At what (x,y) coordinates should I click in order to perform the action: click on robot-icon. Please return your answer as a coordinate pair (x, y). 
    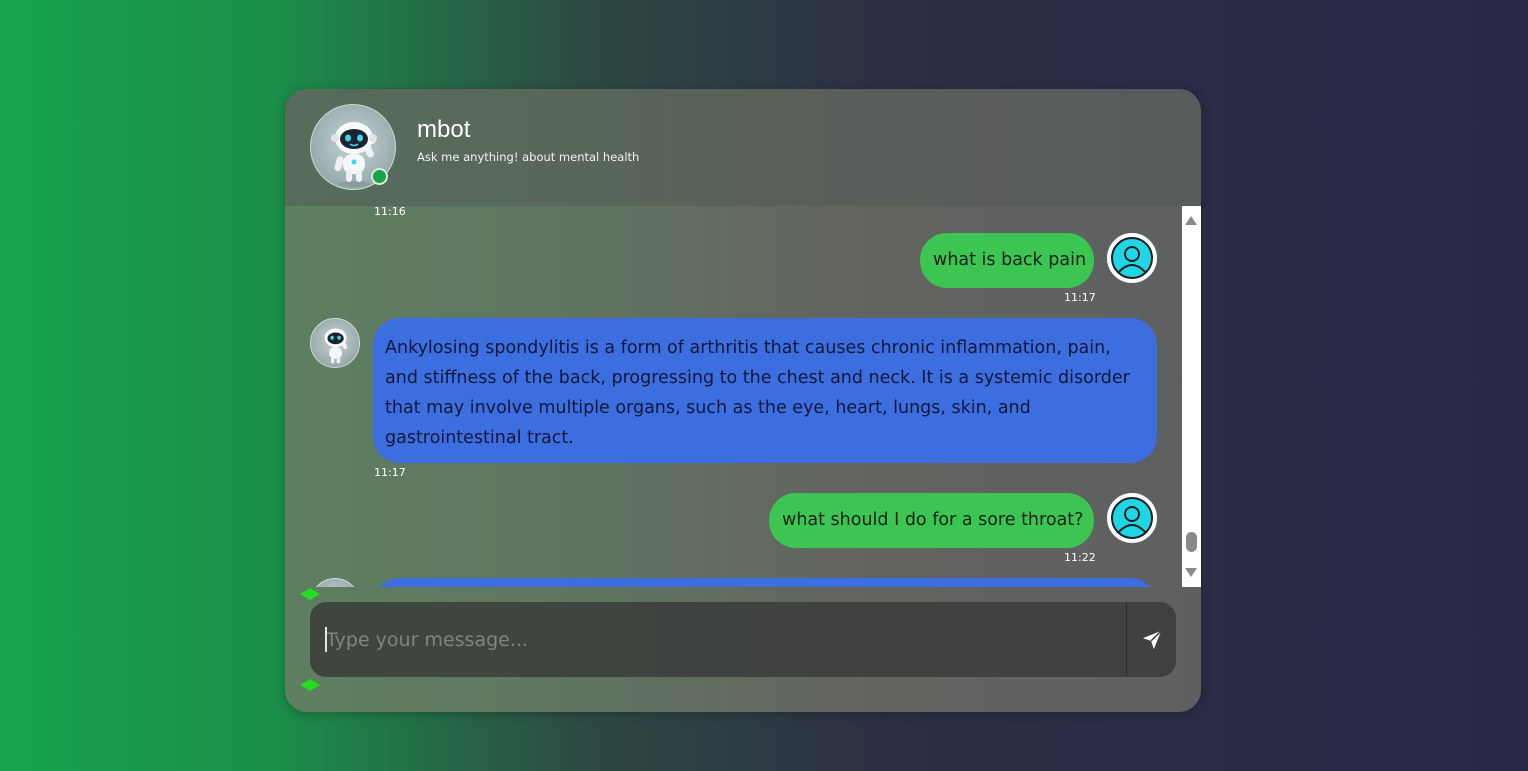
    Looking at the image, I should click on (336, 346).